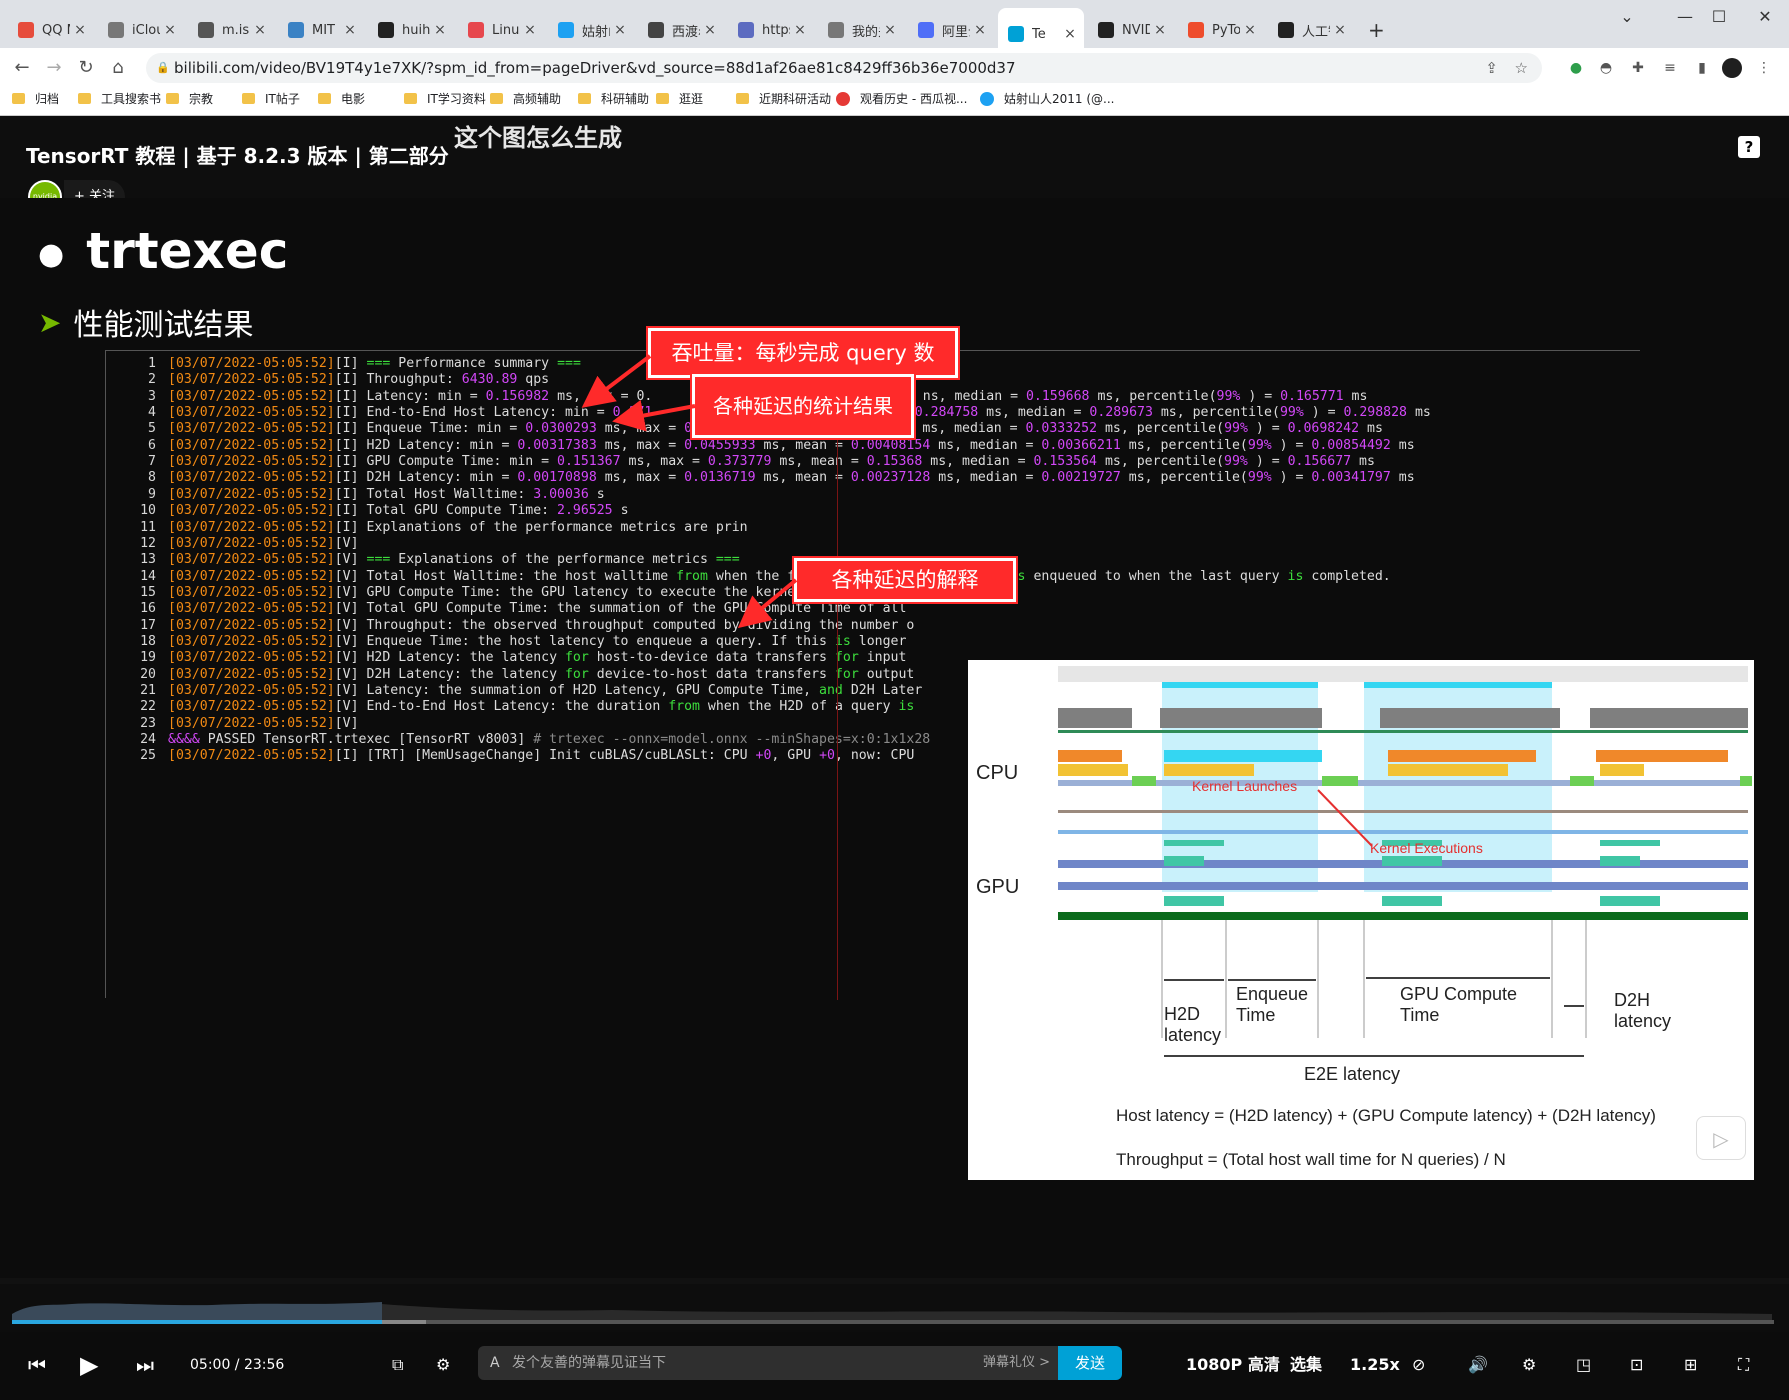  I want to click on browser-tab: 我的关×, so click(861, 30).